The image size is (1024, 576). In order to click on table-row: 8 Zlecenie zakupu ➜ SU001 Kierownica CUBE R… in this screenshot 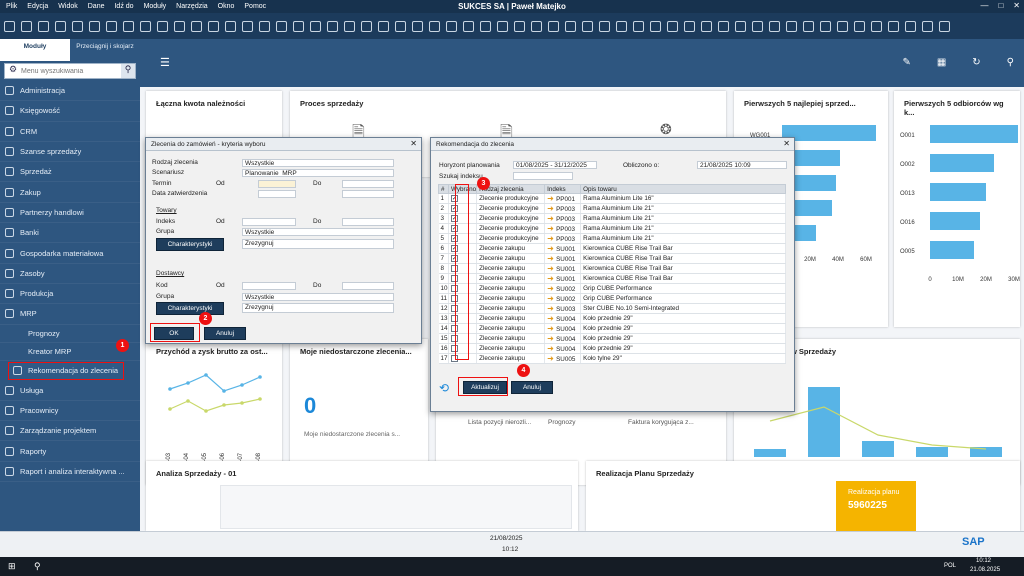, I will do `click(612, 268)`.